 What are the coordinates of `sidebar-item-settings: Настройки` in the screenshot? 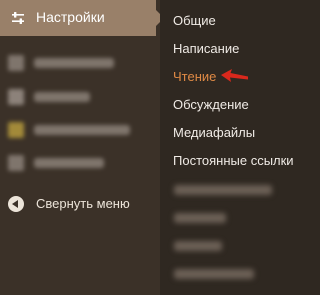 It's located at (78, 18).